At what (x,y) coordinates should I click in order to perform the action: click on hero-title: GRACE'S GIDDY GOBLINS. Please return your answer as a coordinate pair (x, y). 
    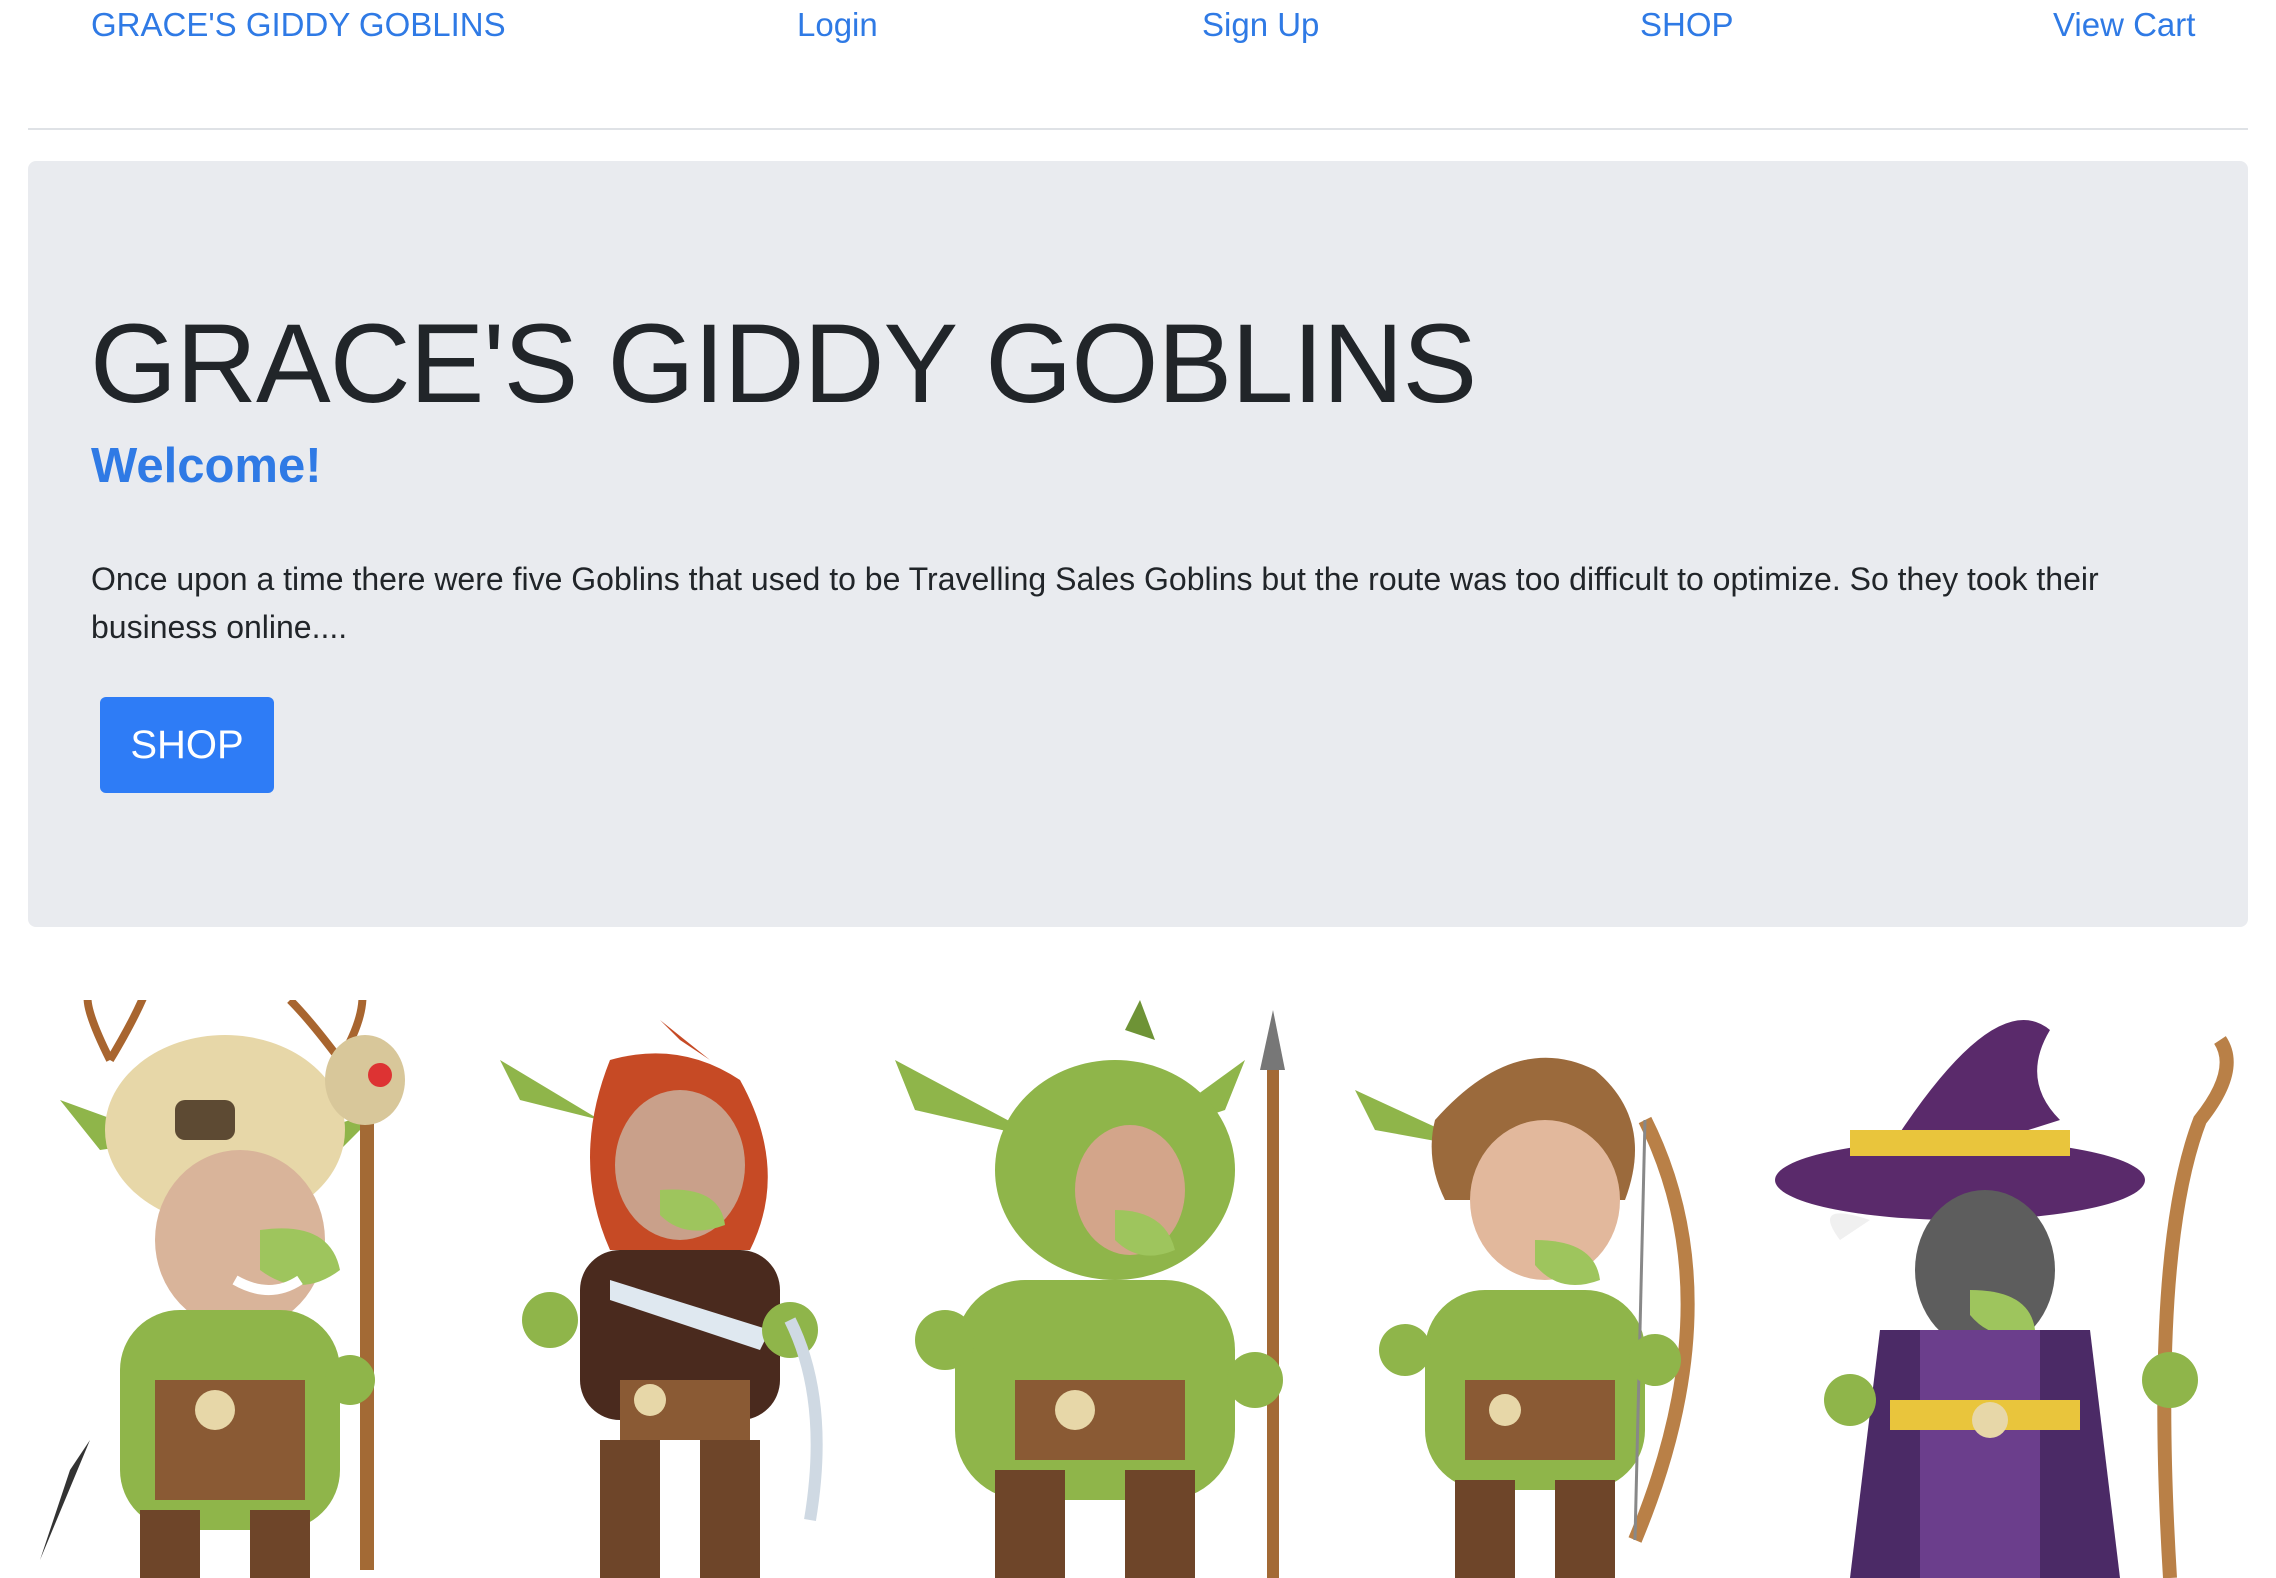
    Looking at the image, I should click on (783, 363).